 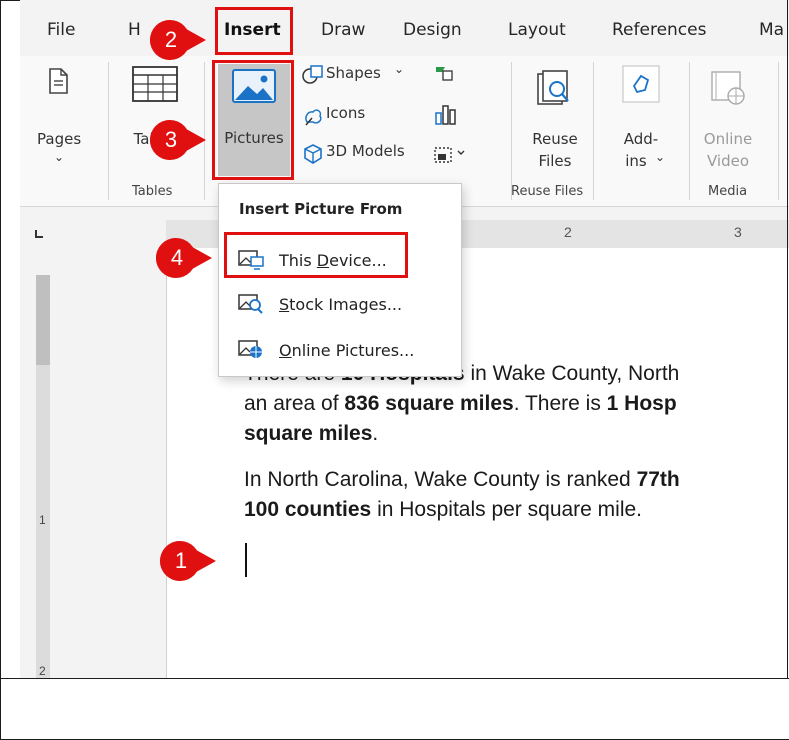 I want to click on reuse-label: Reuse, so click(x=555, y=139).